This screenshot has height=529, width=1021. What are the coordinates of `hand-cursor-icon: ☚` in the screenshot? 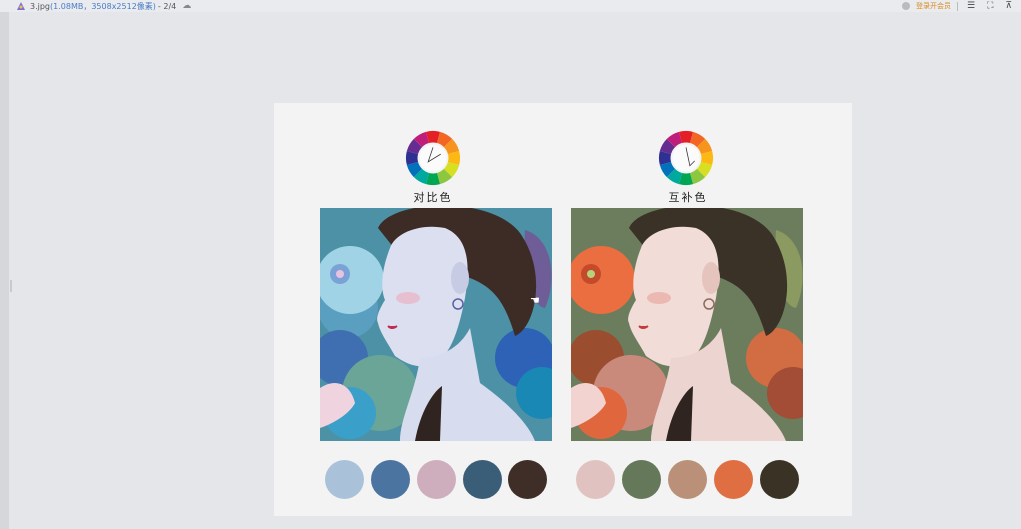 It's located at (535, 300).